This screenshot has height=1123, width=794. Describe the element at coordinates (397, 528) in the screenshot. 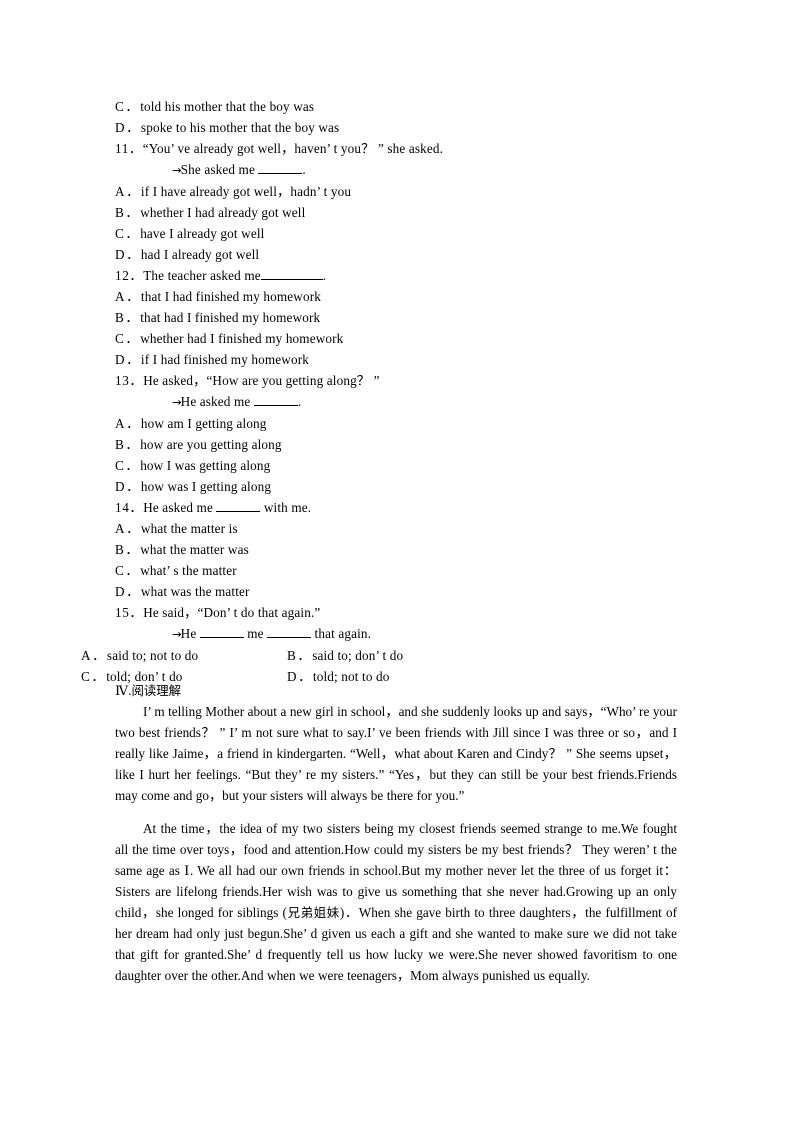

I see `option-row: A．what the matter is` at that location.